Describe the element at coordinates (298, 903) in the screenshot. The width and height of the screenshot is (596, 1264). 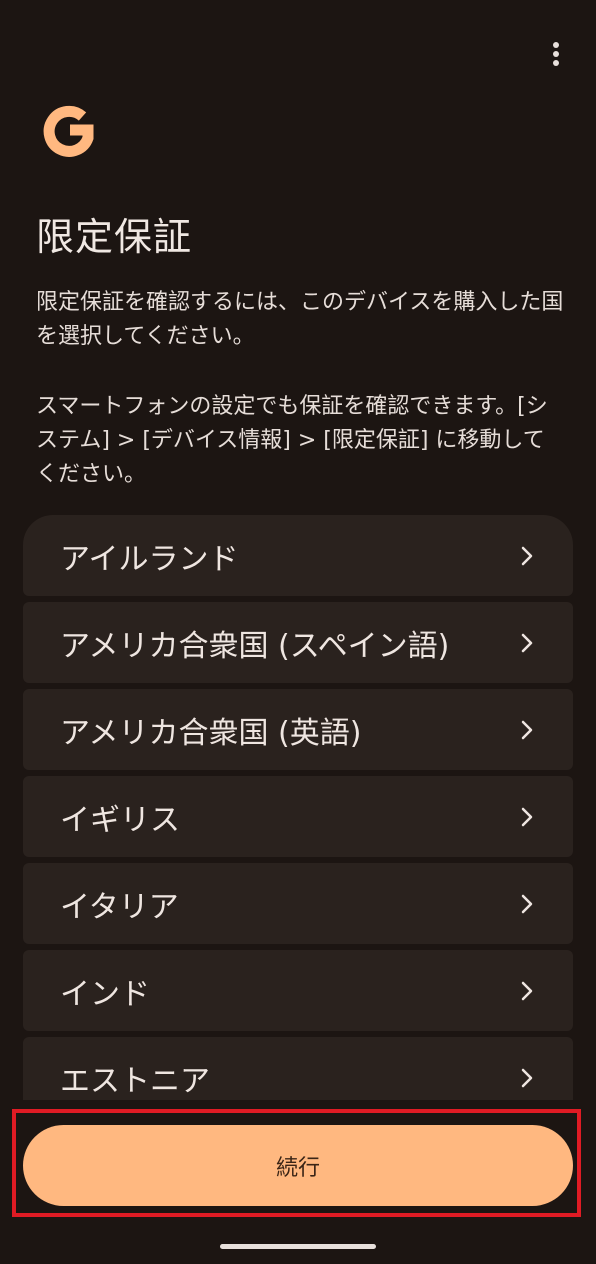
I see `country-item-italy: イタリア` at that location.